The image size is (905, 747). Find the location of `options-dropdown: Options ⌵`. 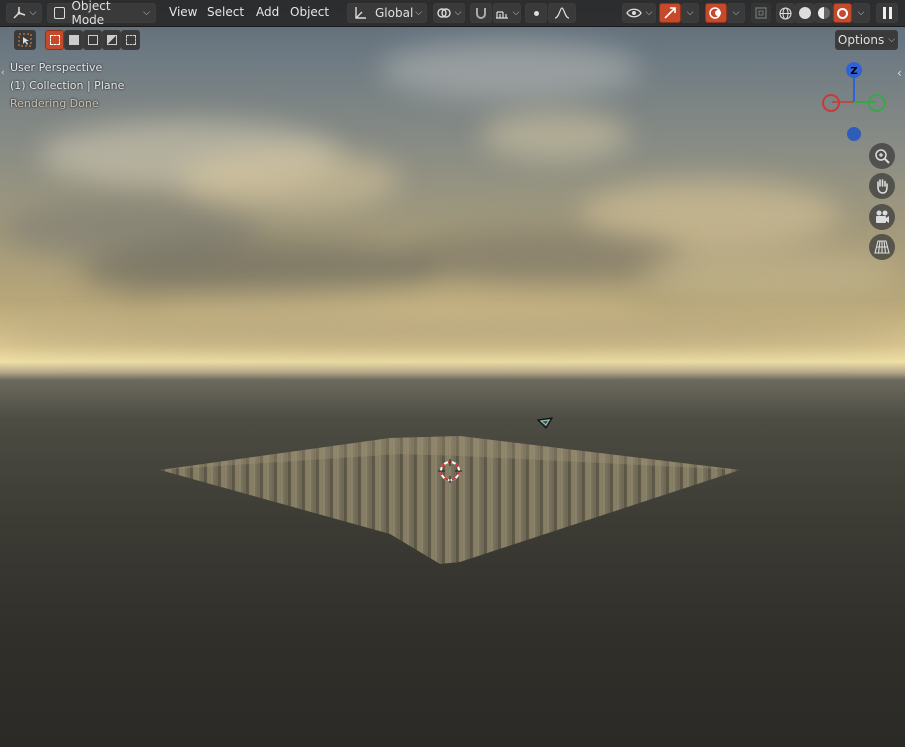

options-dropdown: Options ⌵ is located at coordinates (866, 40).